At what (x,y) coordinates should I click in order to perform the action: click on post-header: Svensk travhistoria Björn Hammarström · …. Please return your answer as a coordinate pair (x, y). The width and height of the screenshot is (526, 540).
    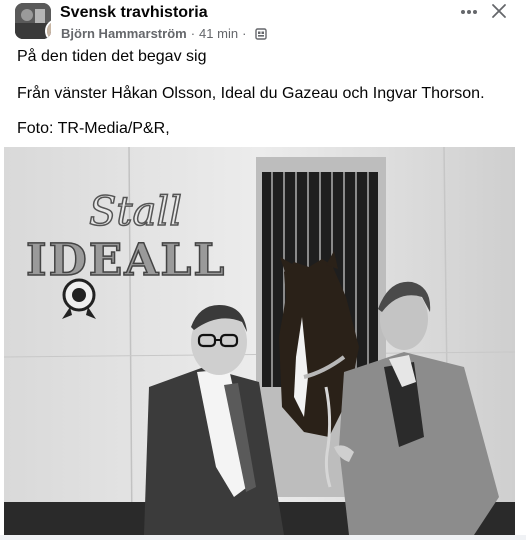
    Looking at the image, I should click on (263, 22).